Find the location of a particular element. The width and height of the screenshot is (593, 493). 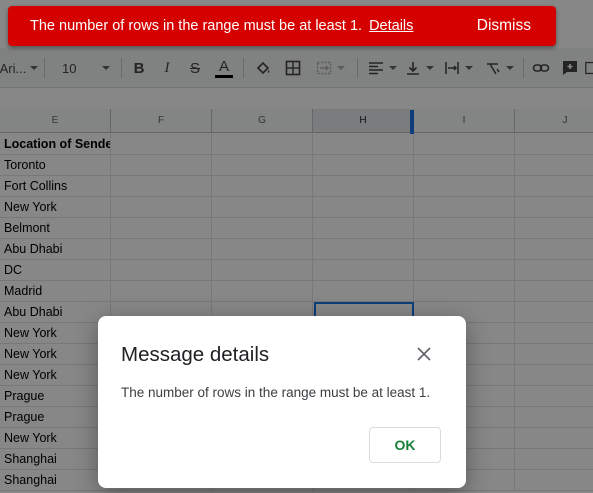

details-link: Details is located at coordinates (391, 26).